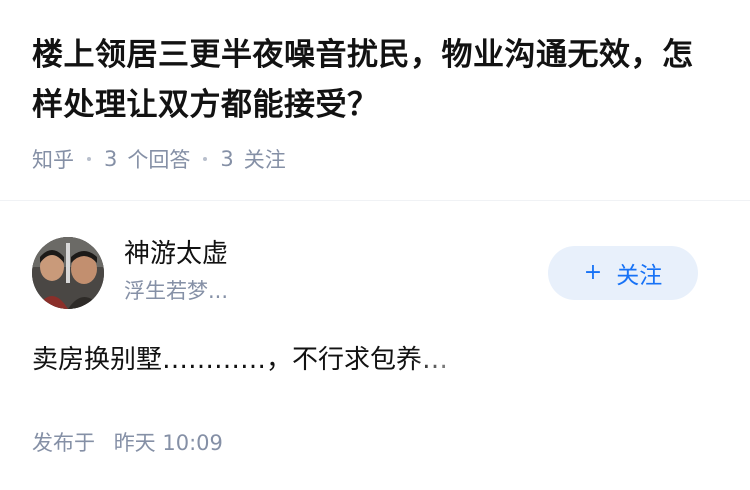 Image resolution: width=750 pixels, height=490 pixels. Describe the element at coordinates (158, 159) in the screenshot. I see `answer-count-label: 个回答` at that location.